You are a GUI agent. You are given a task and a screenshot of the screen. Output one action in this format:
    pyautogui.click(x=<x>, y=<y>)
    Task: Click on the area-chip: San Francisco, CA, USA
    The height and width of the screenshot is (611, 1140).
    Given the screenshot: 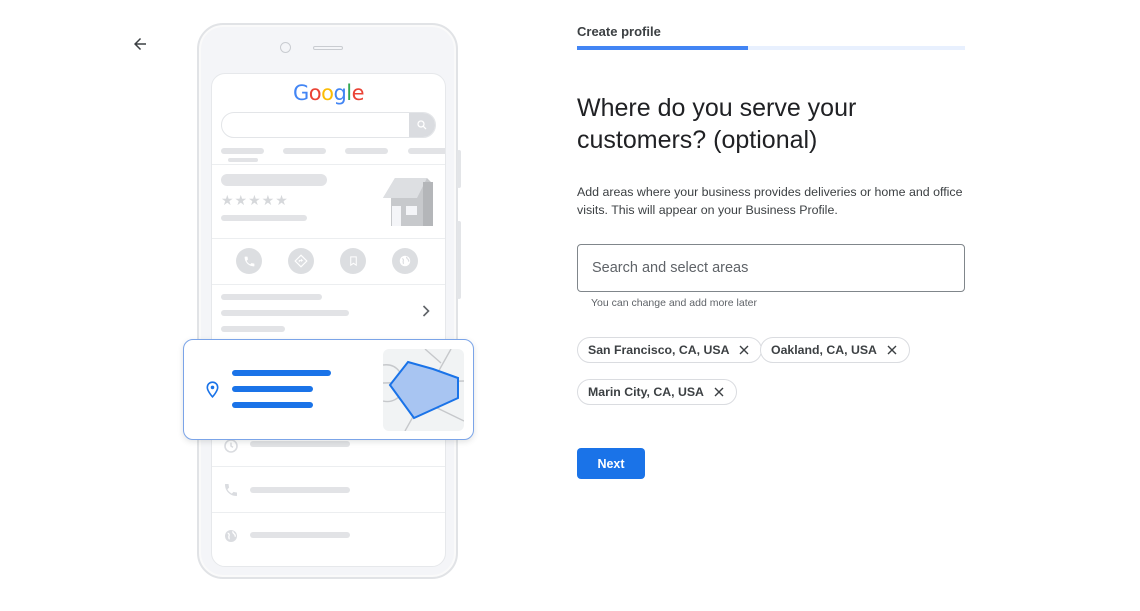 What is the action you would take?
    pyautogui.click(x=670, y=350)
    